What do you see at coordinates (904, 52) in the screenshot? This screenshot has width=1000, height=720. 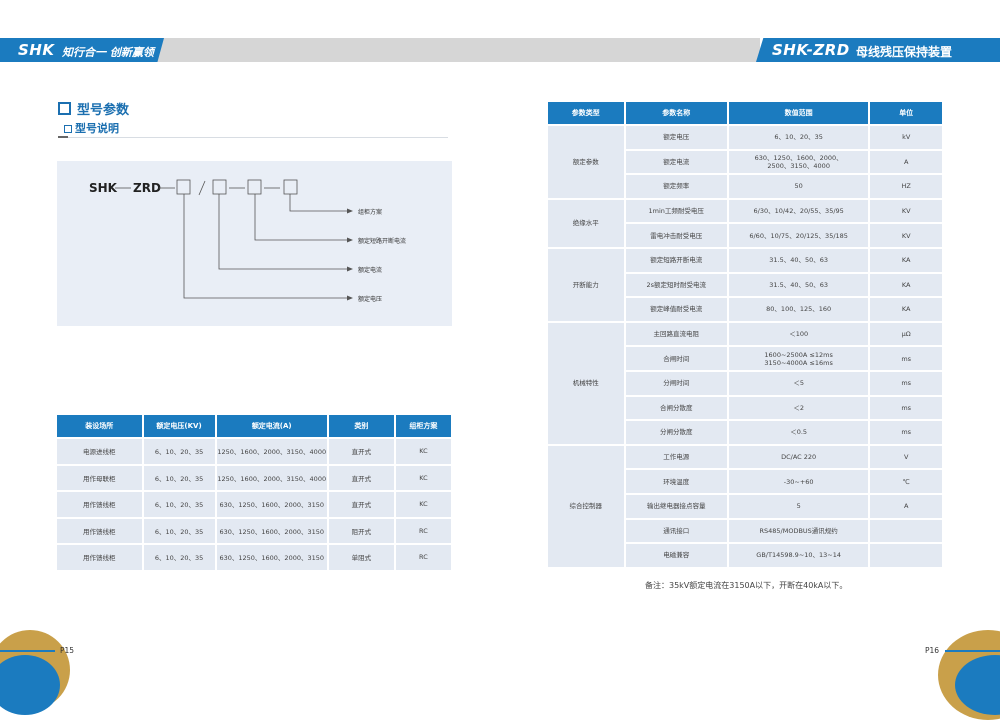 I see `product-title: 母线残压保持装置` at bounding box center [904, 52].